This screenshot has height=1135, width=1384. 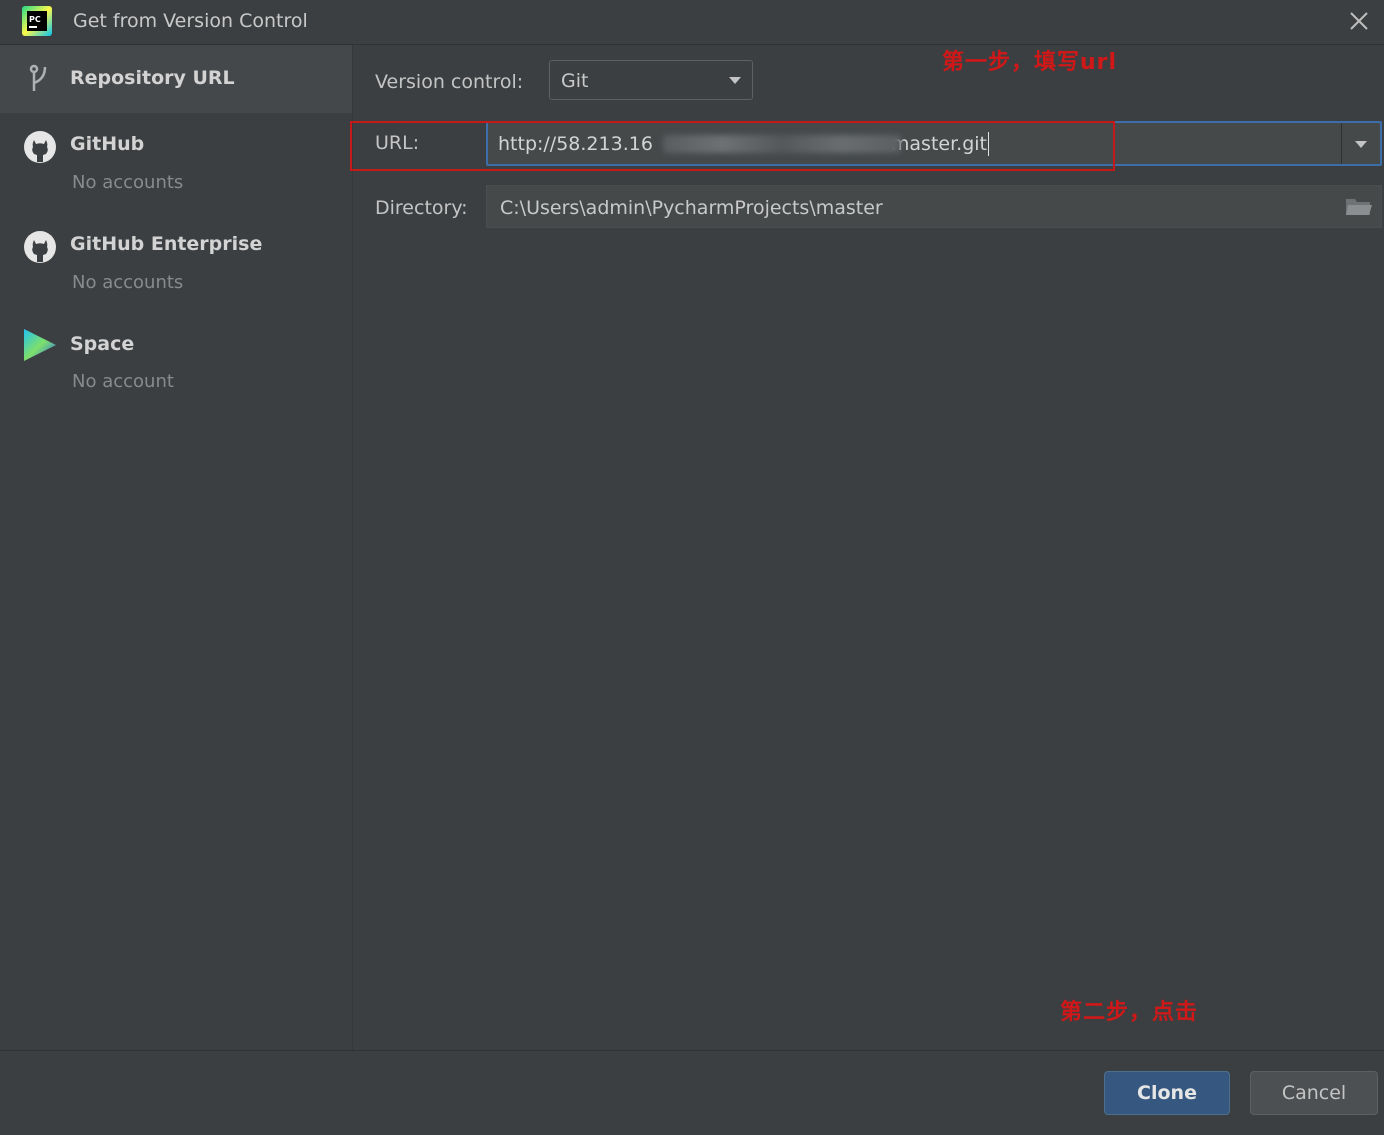 I want to click on annotation-step2: 第二步，点击, so click(x=1129, y=1012).